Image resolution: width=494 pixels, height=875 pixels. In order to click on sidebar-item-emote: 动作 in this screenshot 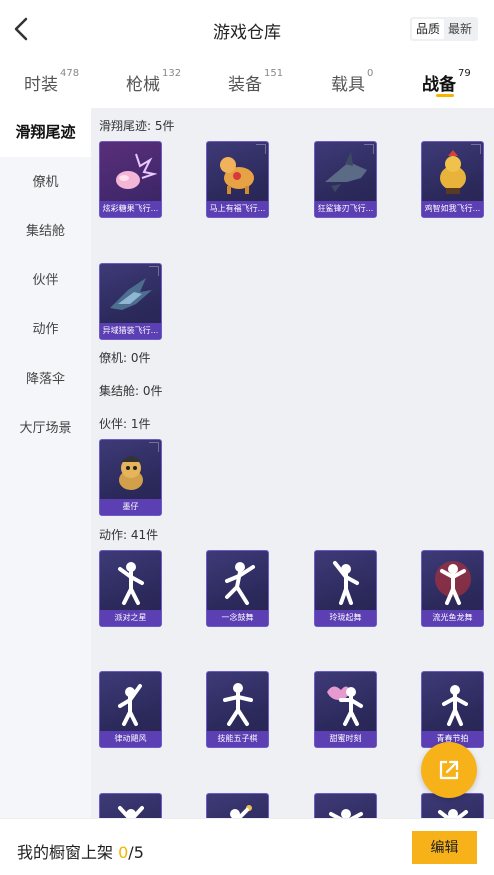, I will do `click(45, 329)`.